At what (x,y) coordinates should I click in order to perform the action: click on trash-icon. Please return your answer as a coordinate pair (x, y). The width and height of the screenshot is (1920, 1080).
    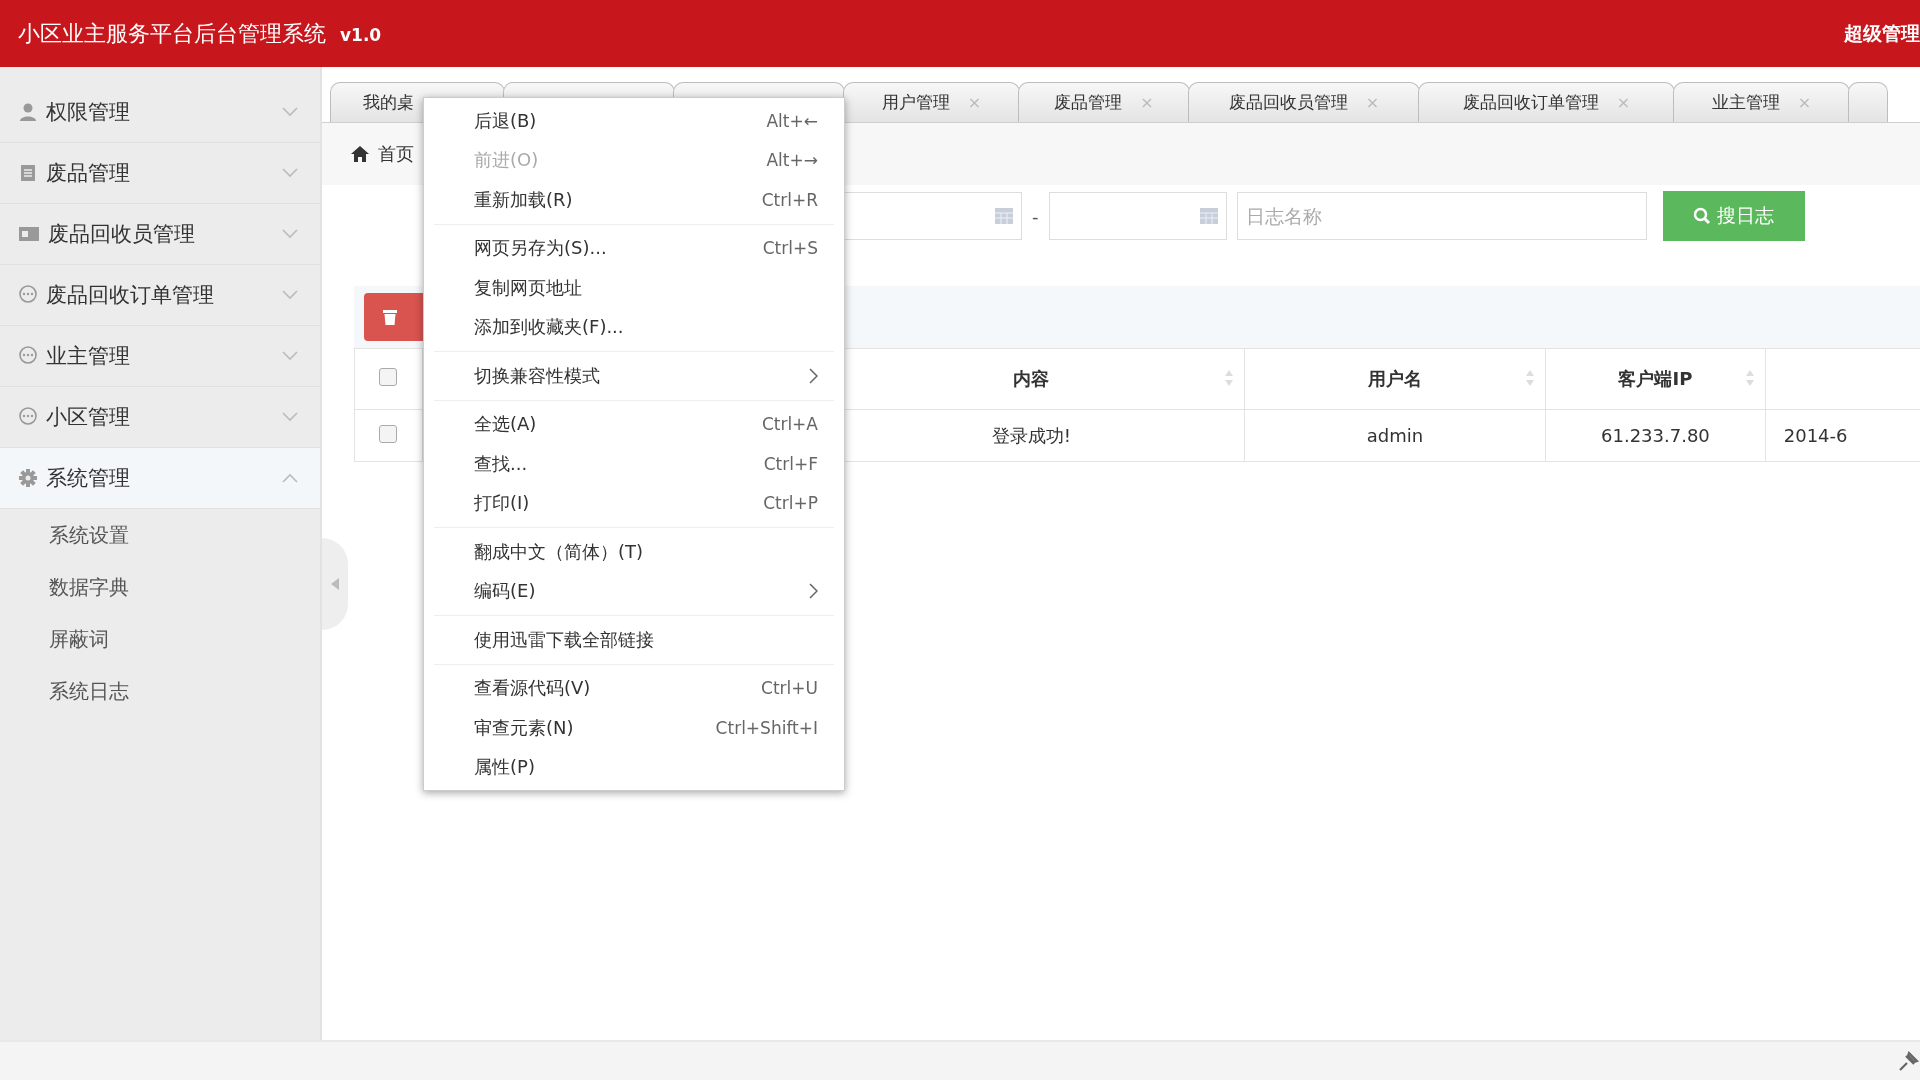
    Looking at the image, I should click on (390, 317).